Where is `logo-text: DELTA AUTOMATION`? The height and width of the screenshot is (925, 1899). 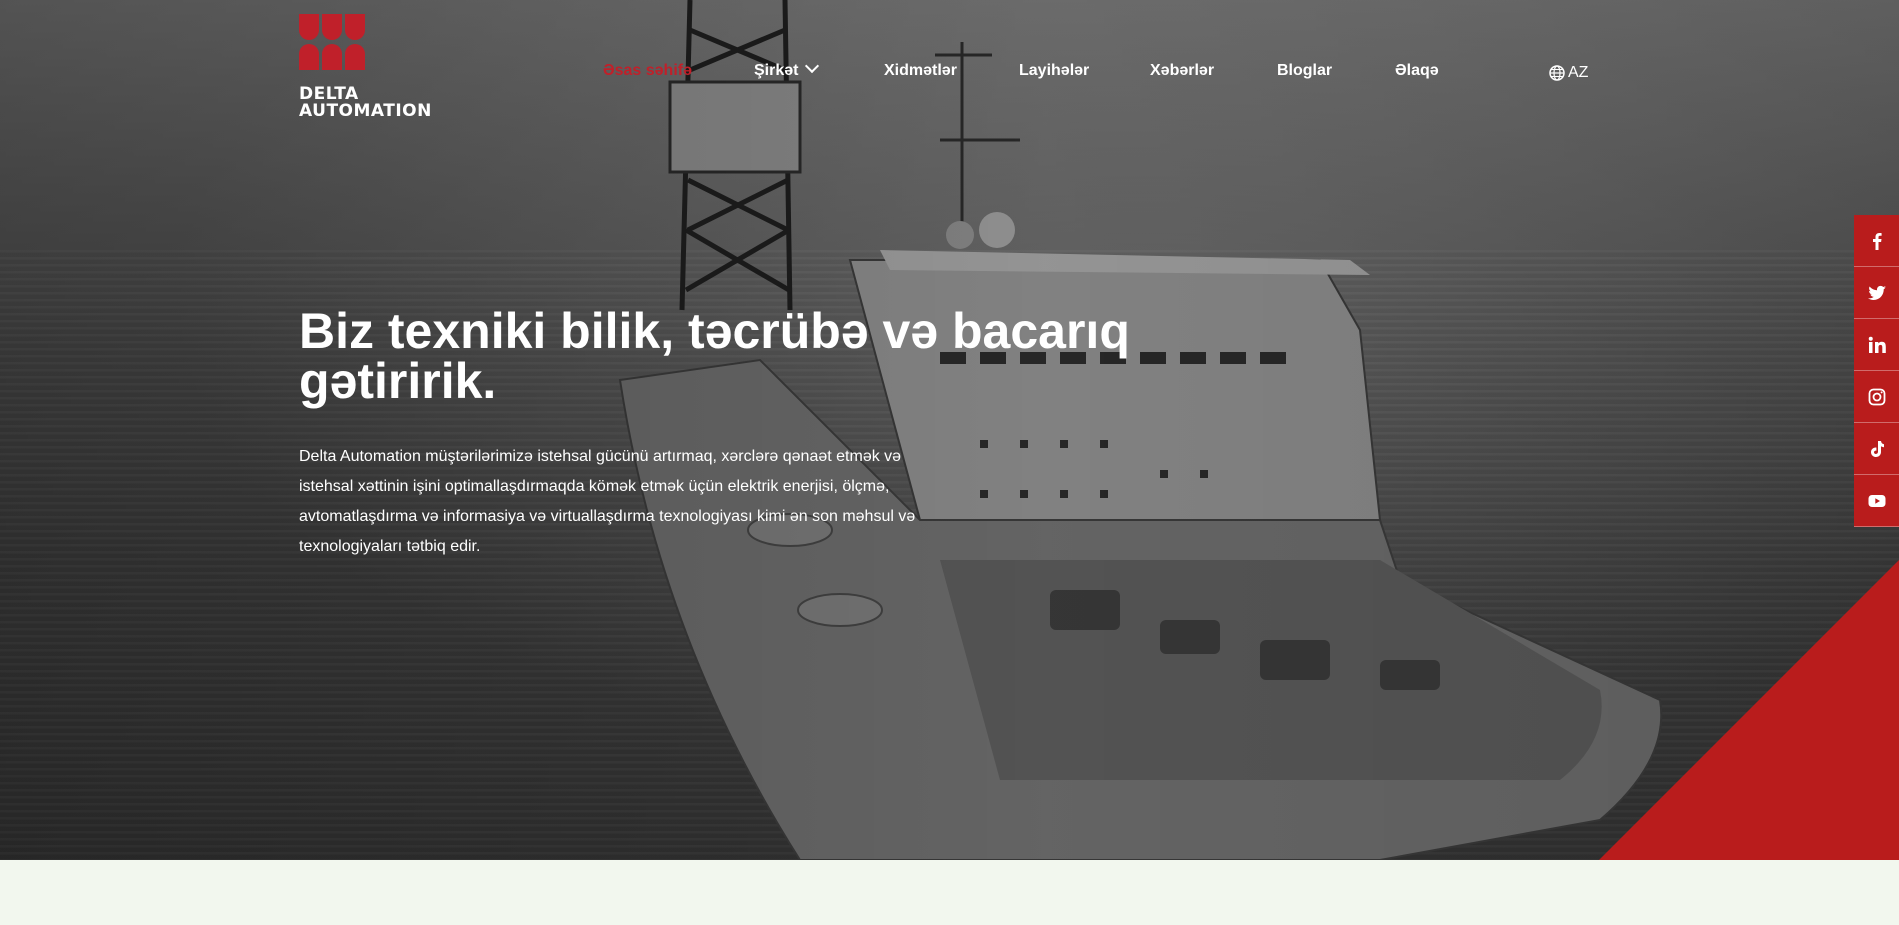
logo-text: DELTA AUTOMATION is located at coordinates (379, 103).